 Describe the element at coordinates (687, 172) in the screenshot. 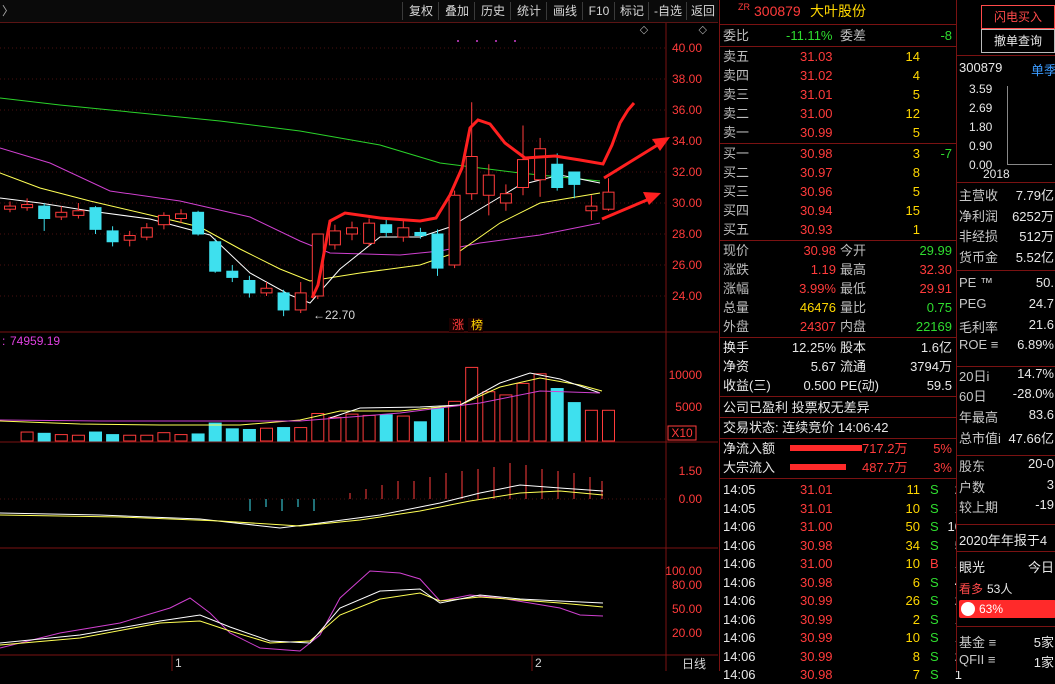

I see `price-axis-label: 32.00` at that location.